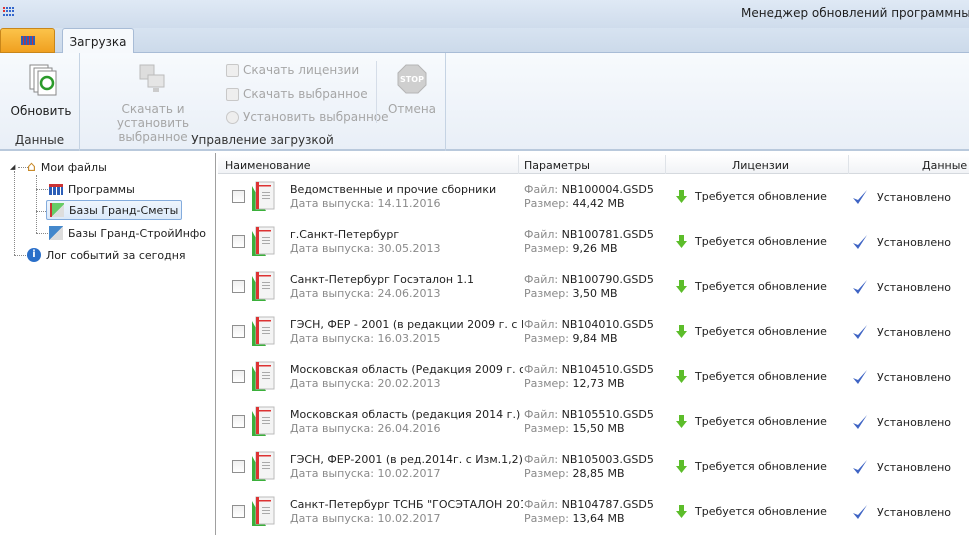 This screenshot has width=969, height=535. Describe the element at coordinates (73, 167) in the screenshot. I see `tree-label: Мои файлы` at that location.